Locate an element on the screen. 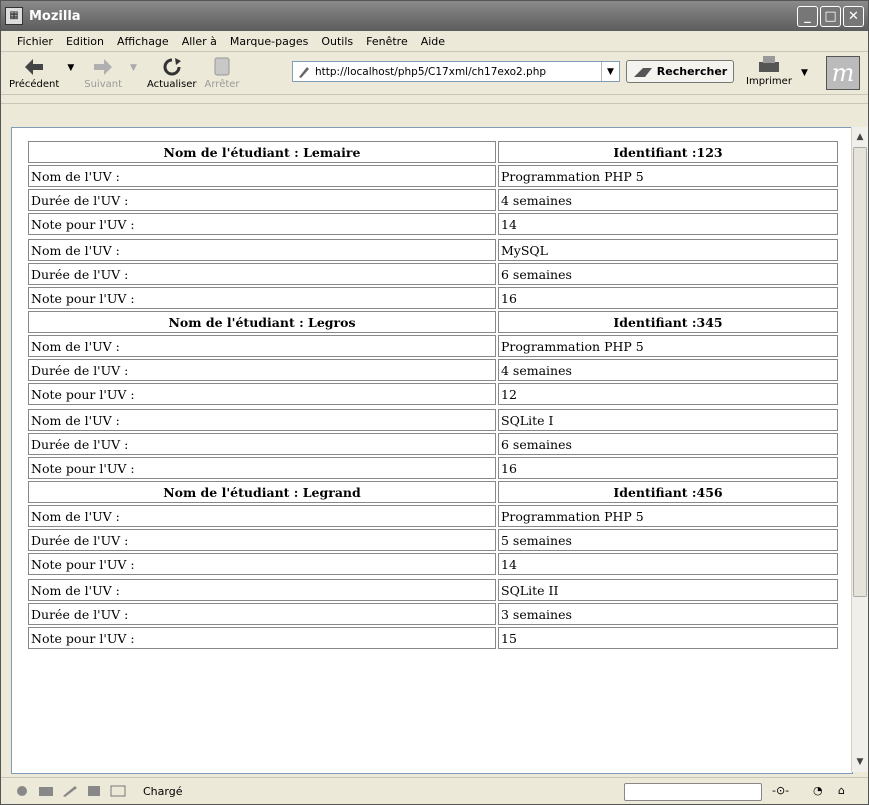 The width and height of the screenshot is (869, 805). print-button: Imprimer is located at coordinates (769, 70).